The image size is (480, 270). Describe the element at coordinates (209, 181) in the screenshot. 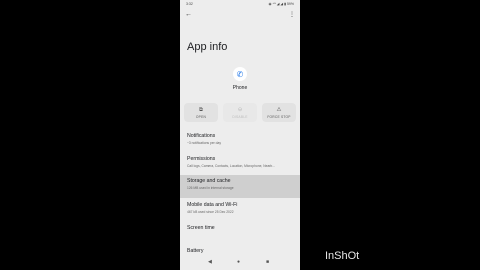

I see `settings-item-title: Storage and cache` at that location.